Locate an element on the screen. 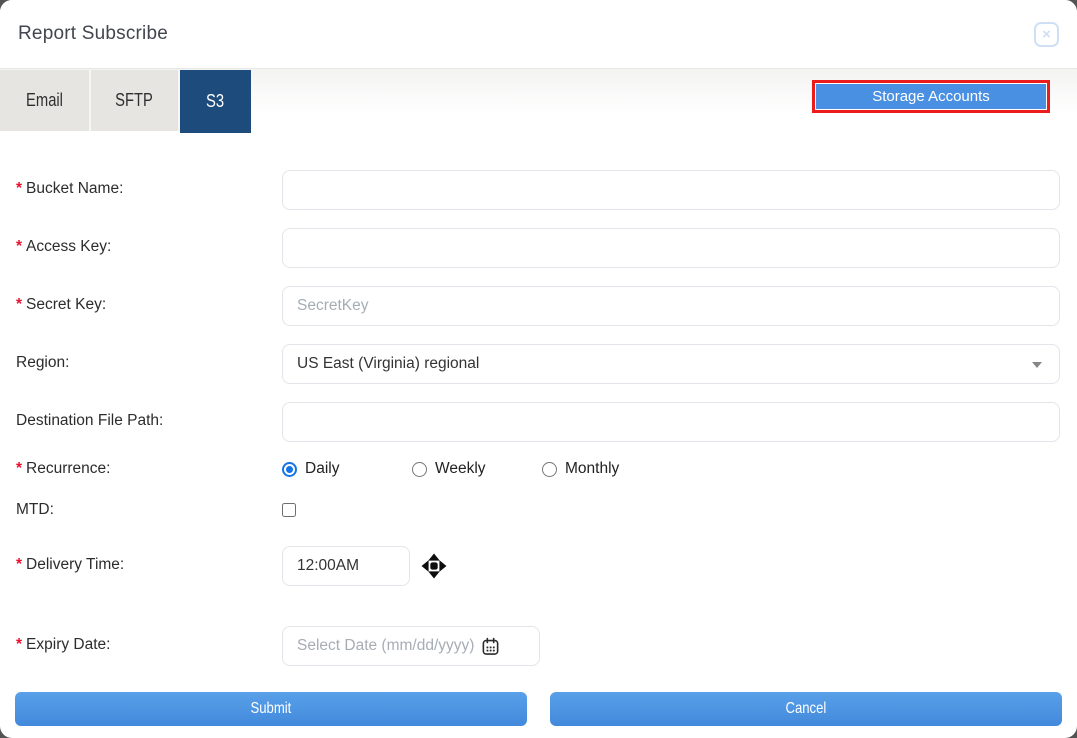 The image size is (1077, 738). region-label: Region: is located at coordinates (43, 362).